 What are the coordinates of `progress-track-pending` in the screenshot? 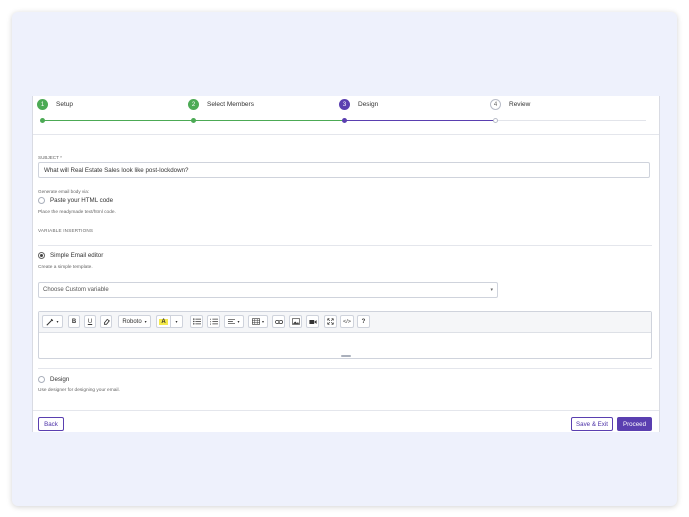 It's located at (571, 120).